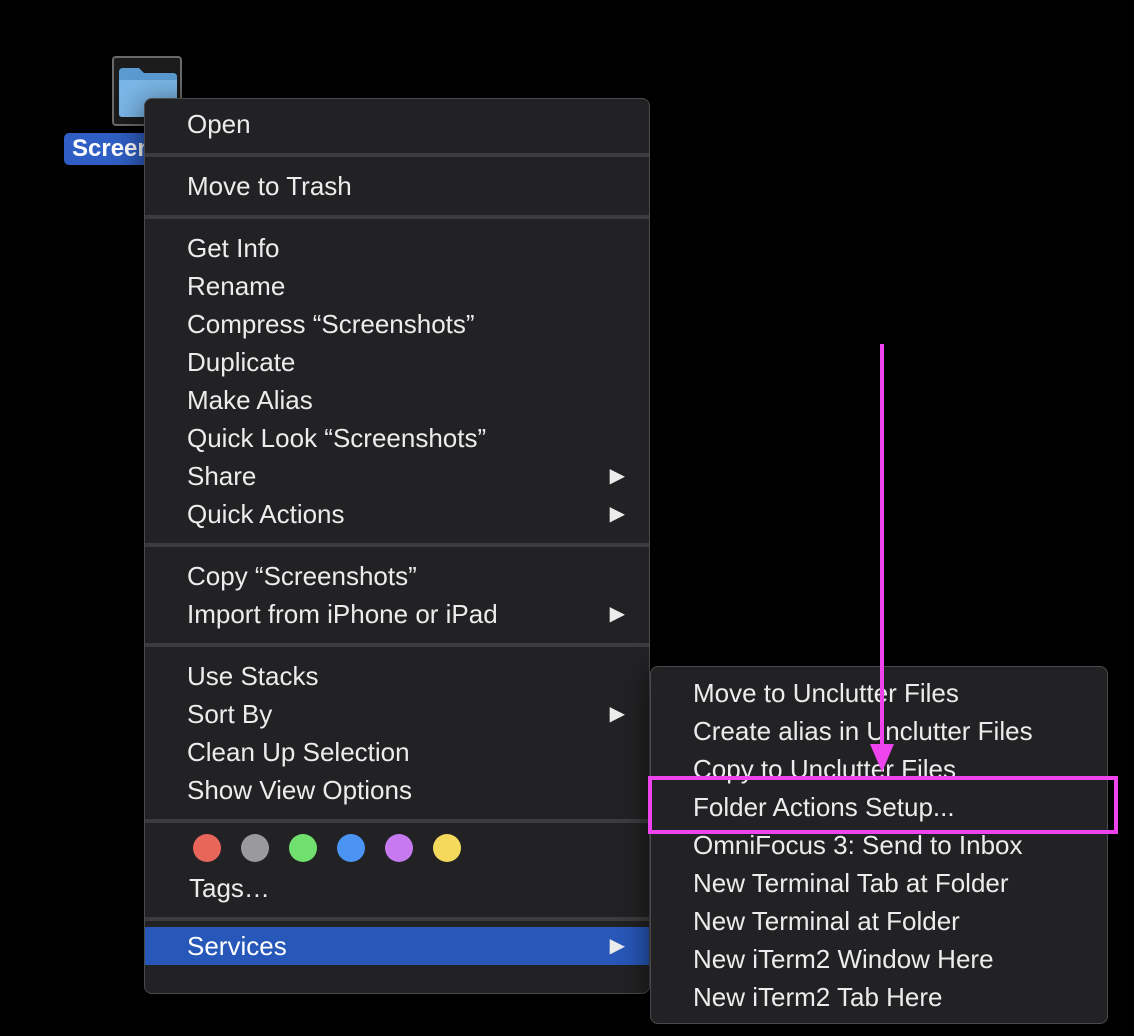 The width and height of the screenshot is (1134, 1036). I want to click on service-new-terminal: New Terminal at Folder, so click(879, 921).